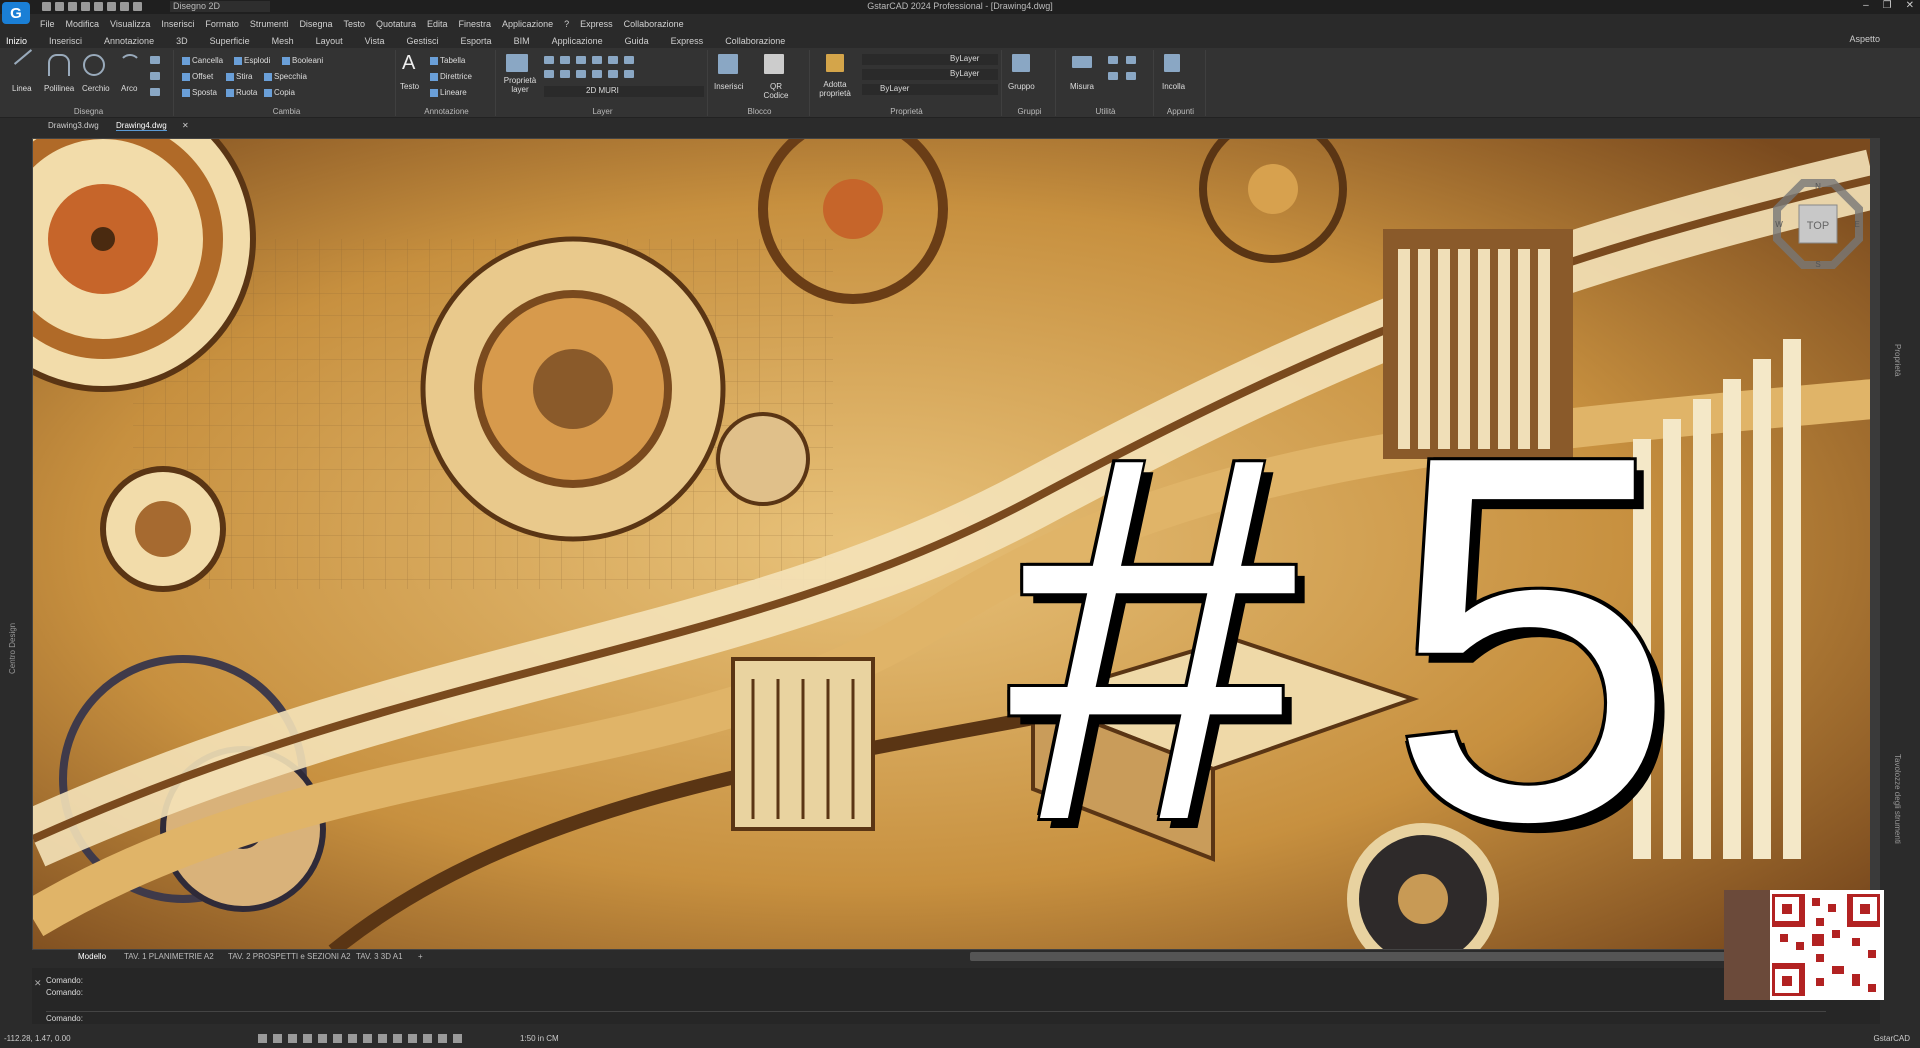 This screenshot has height=1048, width=1920. I want to click on menu-inserisci: Inserisci, so click(177, 24).